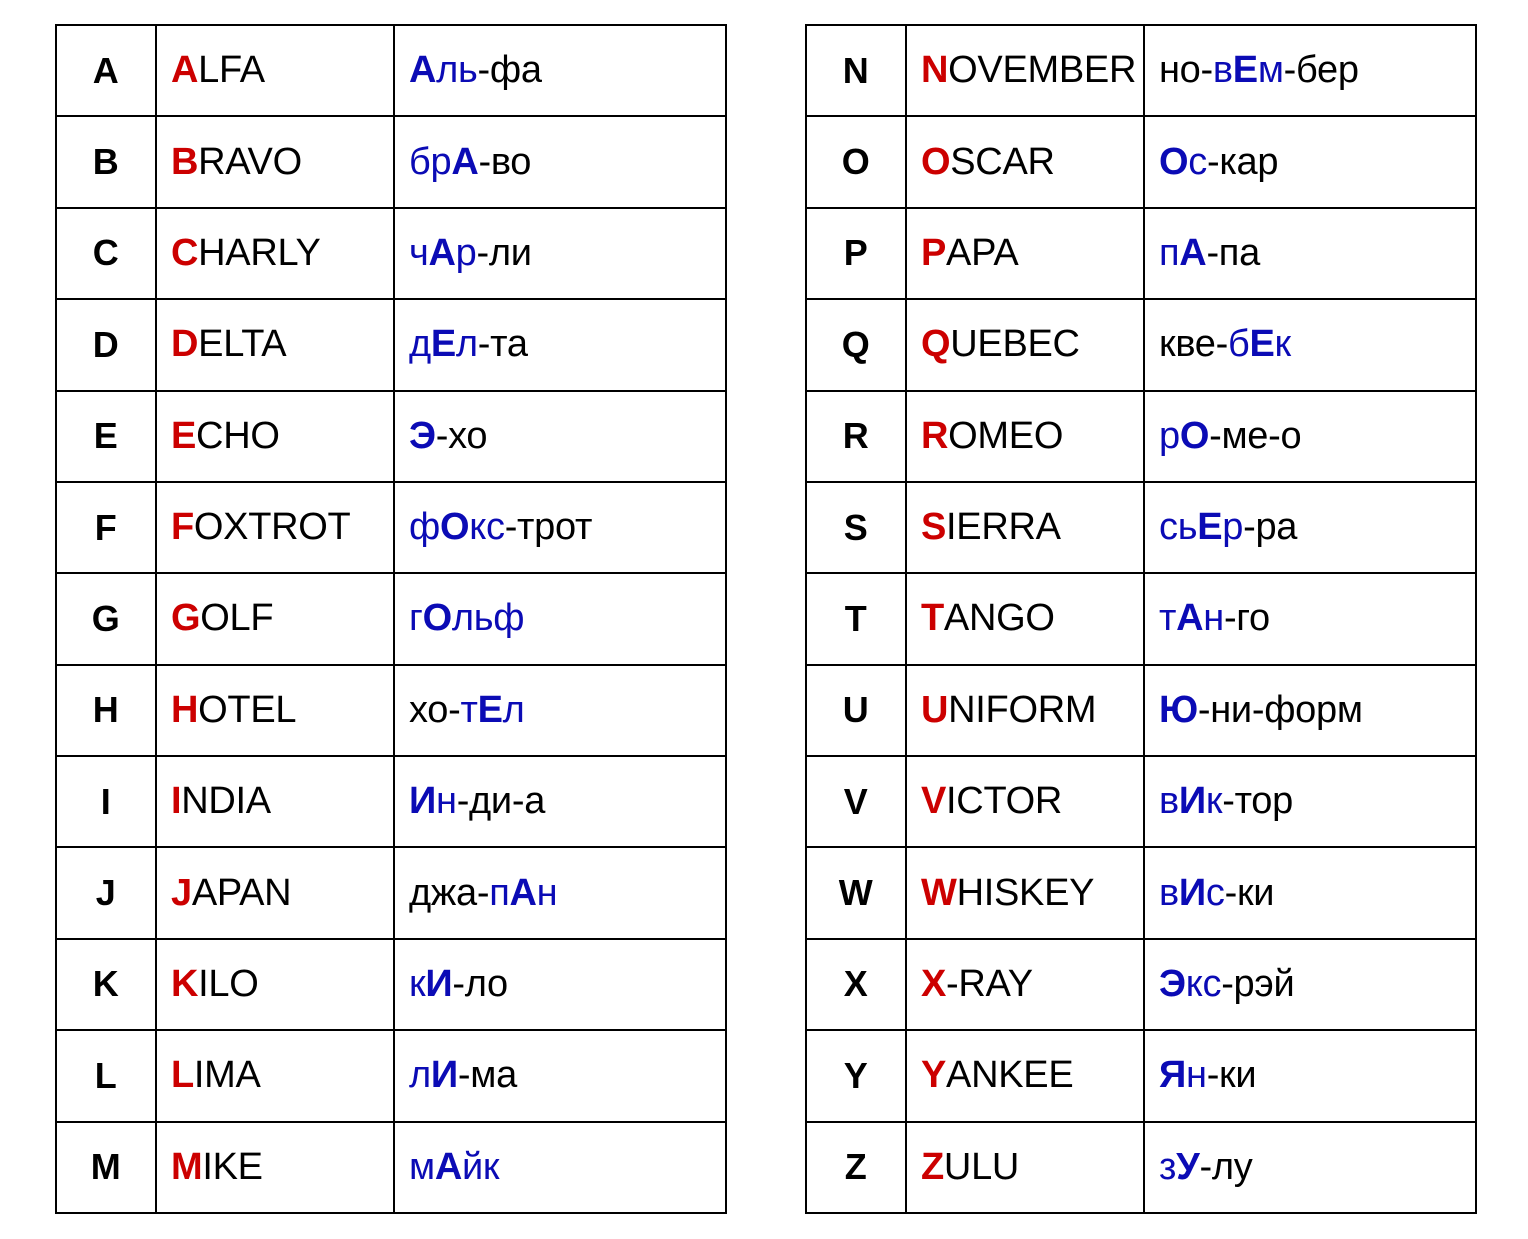 This screenshot has height=1239, width=1528. Describe the element at coordinates (1025, 710) in the screenshot. I see `code-word-cell: UNIFORM` at that location.